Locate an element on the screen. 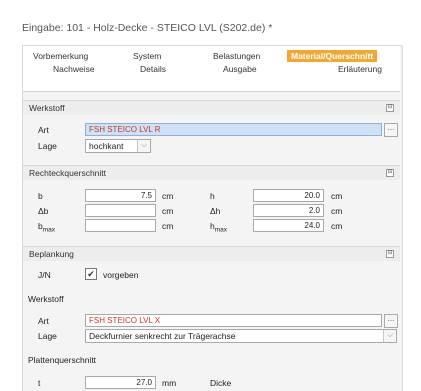 The width and height of the screenshot is (421, 391). b-label: b is located at coordinates (40, 196).